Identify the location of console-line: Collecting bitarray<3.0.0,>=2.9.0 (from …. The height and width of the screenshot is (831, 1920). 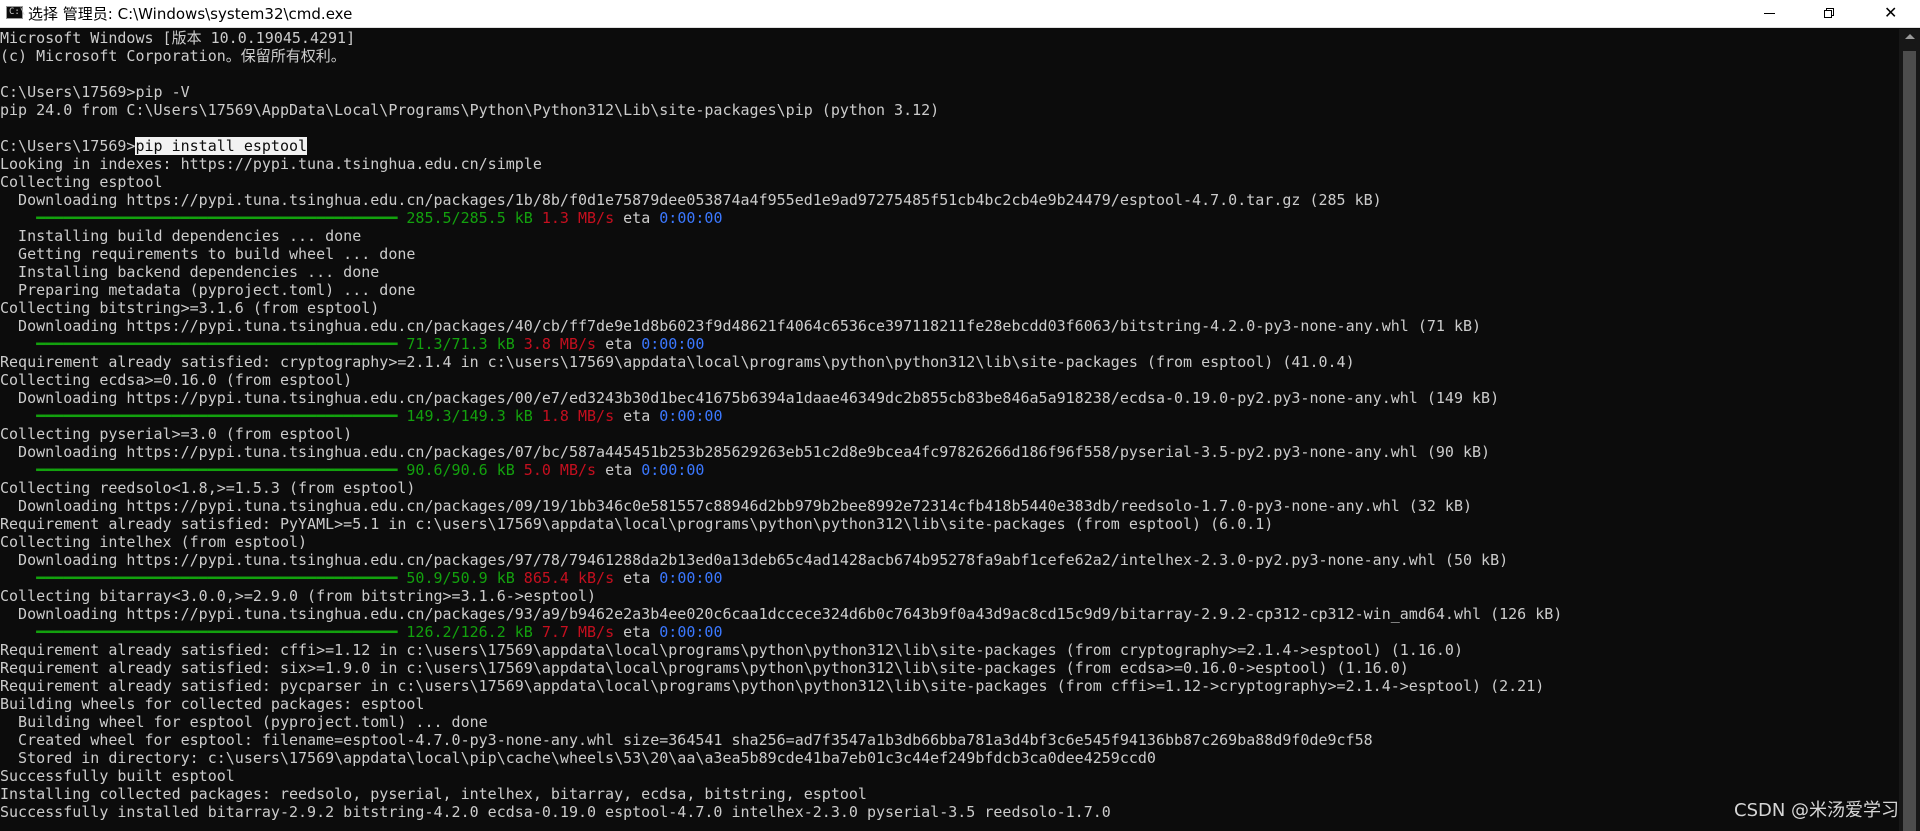
(298, 596).